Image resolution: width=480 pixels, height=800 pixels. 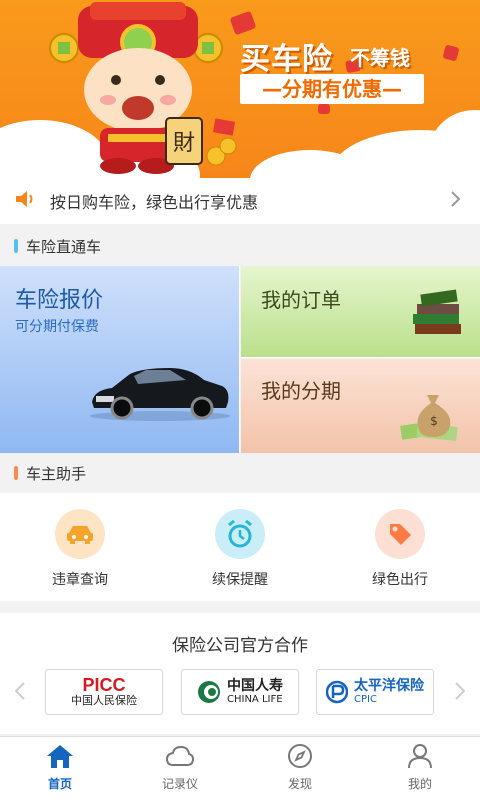 I want to click on assistant-label: 违章查询, so click(x=80, y=580).